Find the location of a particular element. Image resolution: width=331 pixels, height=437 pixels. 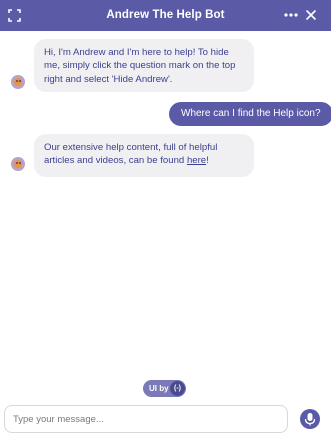

chat-title: Andrew The Help Bot is located at coordinates (165, 15).